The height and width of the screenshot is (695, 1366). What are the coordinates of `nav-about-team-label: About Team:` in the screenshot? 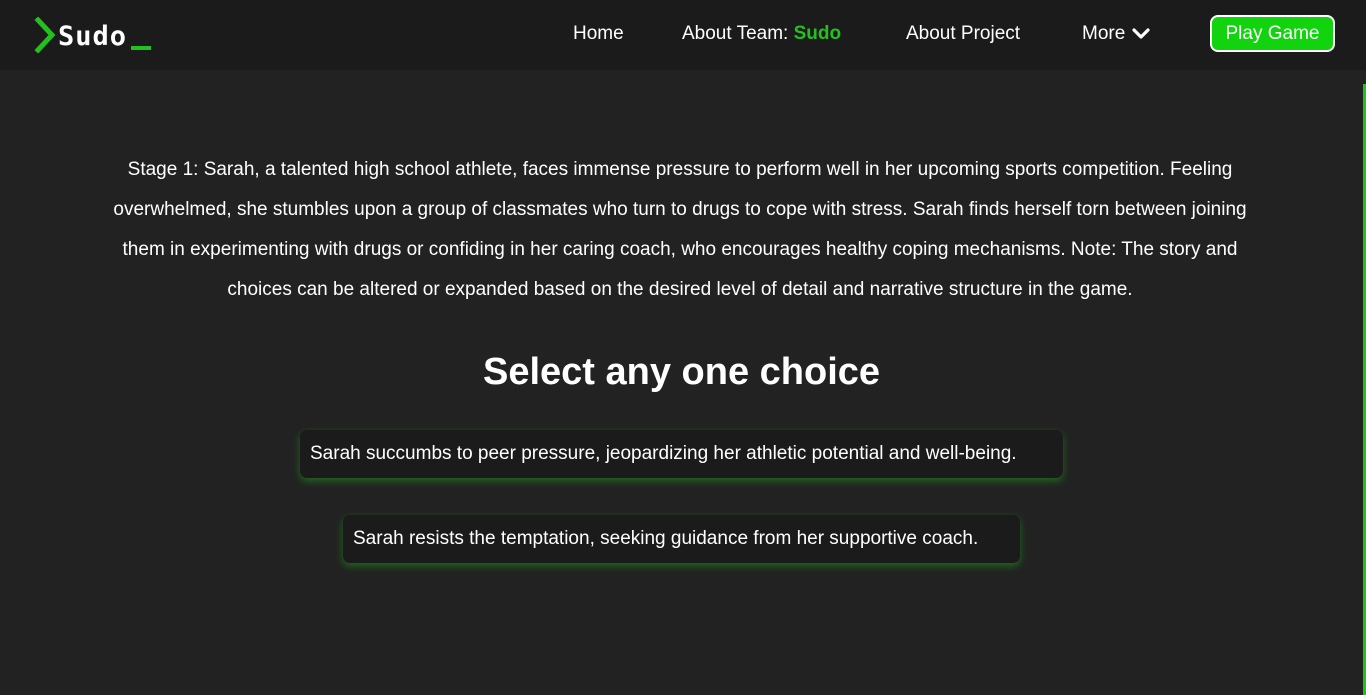 It's located at (738, 33).